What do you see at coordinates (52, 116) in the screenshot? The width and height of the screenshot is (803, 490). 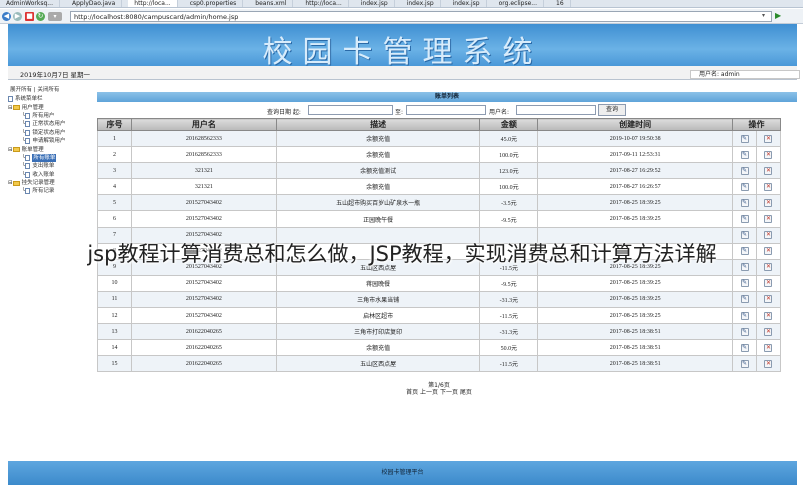 I see `menu-item: └ 所有用户` at bounding box center [52, 116].